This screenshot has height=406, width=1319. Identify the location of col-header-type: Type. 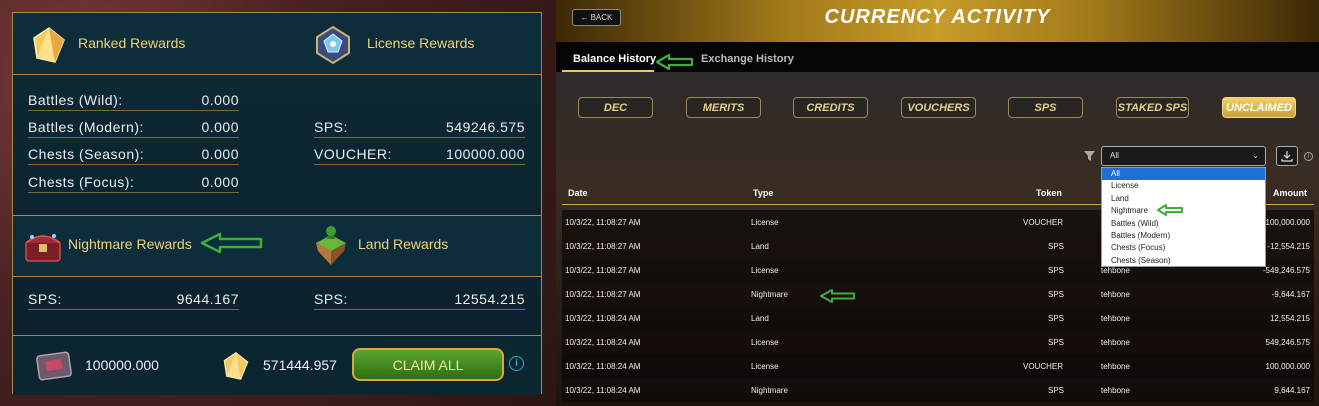
(763, 193).